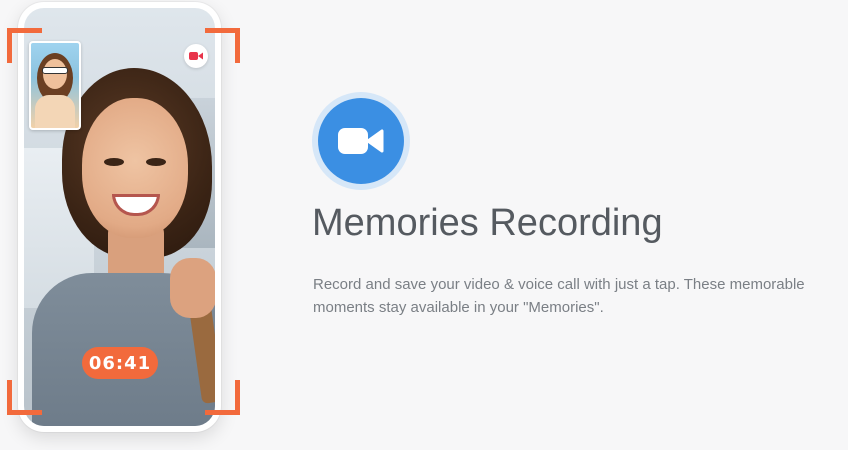  I want to click on self-view-face, so click(55, 74).